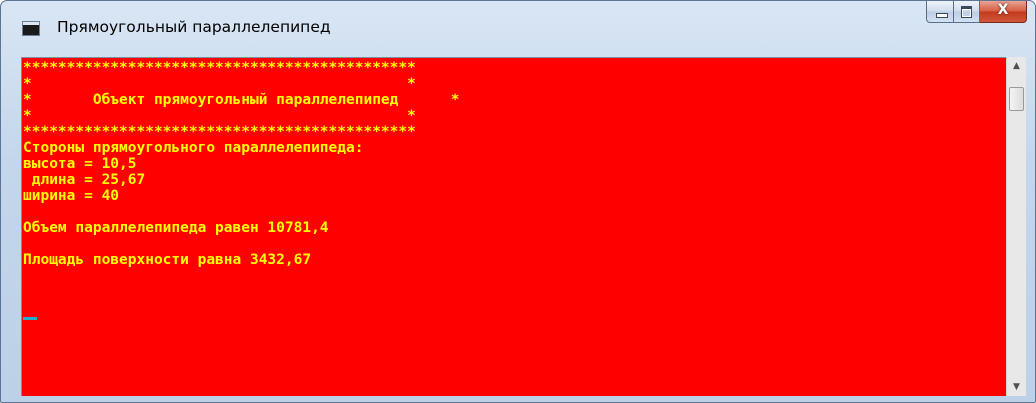 The width and height of the screenshot is (1036, 403). What do you see at coordinates (241, 100) in the screenshot?
I see `console-line: * Объект прямоугольный параллелепипед *` at bounding box center [241, 100].